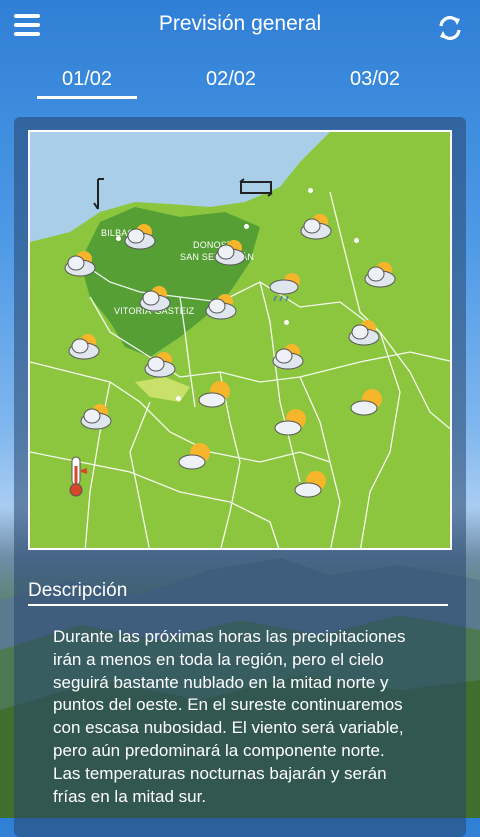 This screenshot has width=480, height=837. Describe the element at coordinates (284, 287) in the screenshot. I see `rain-cloud-icon` at that location.